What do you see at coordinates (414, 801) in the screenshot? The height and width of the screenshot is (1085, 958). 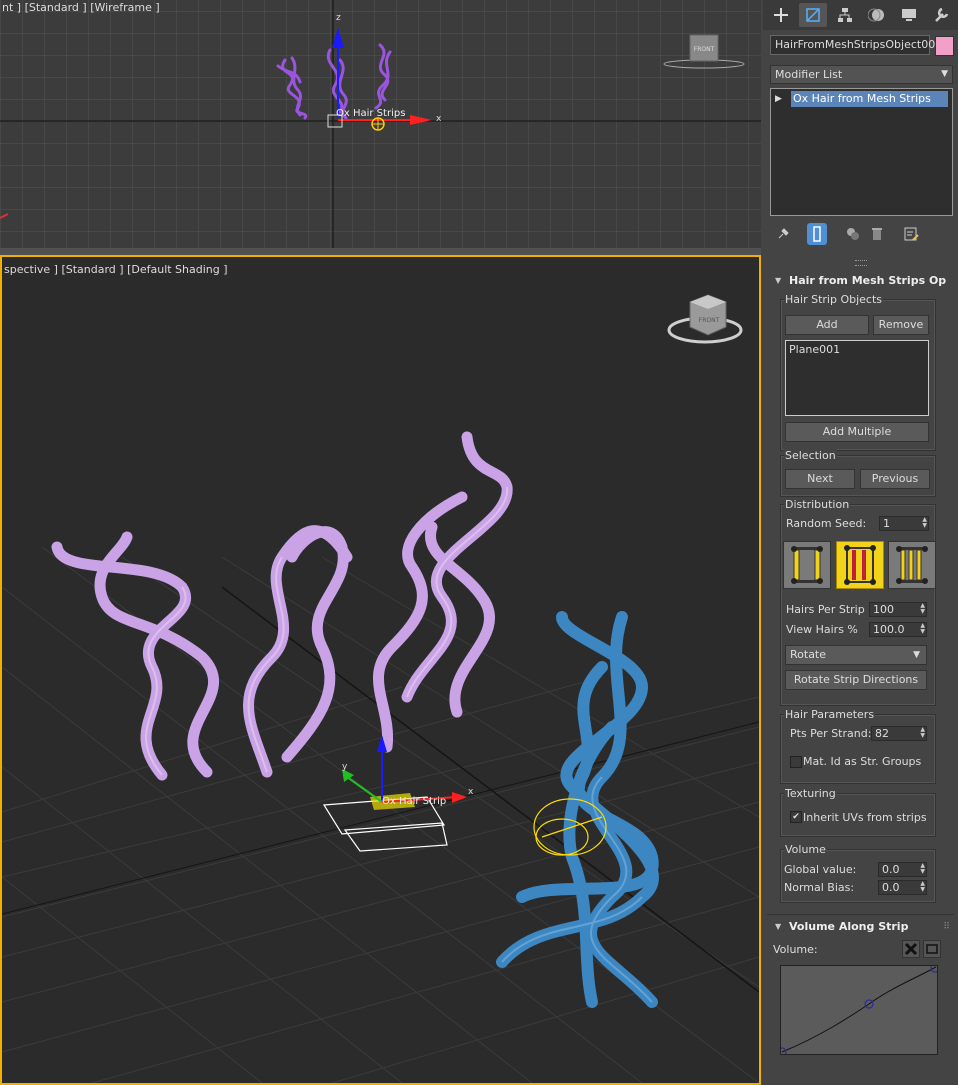 I see `persp-gizmo-label: Ox Hair Strip` at bounding box center [414, 801].